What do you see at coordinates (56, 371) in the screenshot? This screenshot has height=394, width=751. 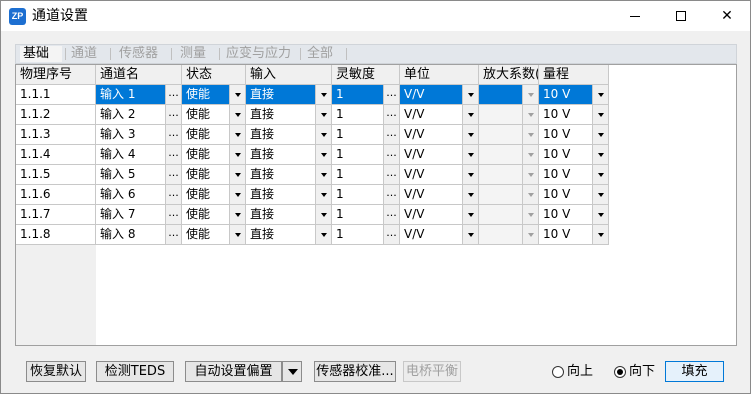 I see `restore-default-button: 恢复默认` at bounding box center [56, 371].